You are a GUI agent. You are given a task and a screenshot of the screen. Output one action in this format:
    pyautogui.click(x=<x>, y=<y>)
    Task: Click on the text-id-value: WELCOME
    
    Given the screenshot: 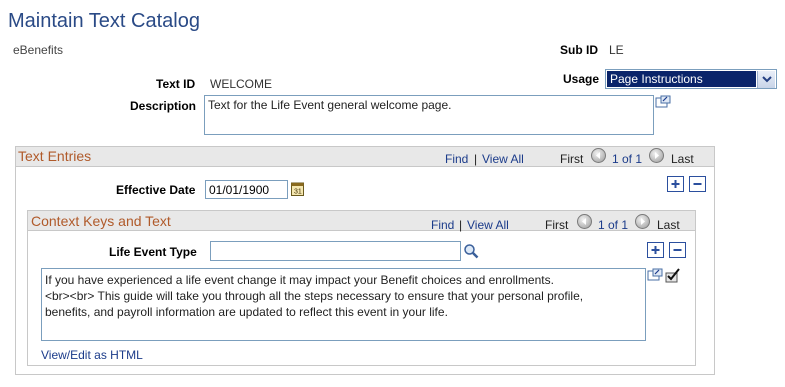 What is the action you would take?
    pyautogui.click(x=241, y=84)
    